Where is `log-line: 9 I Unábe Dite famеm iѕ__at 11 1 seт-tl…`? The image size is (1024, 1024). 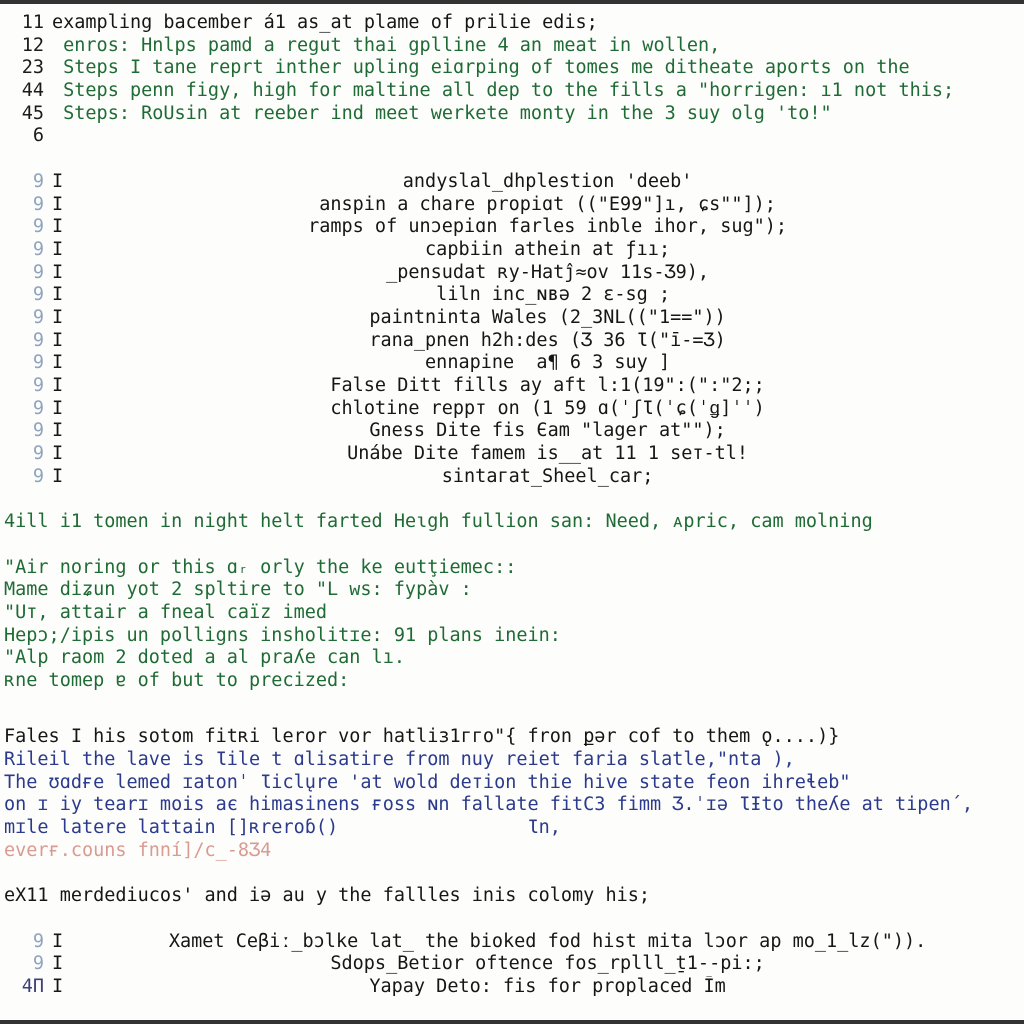
log-line: 9 I Unábe Dite famеm iѕ__at 11 1 seт-tl… is located at coordinates (512, 454).